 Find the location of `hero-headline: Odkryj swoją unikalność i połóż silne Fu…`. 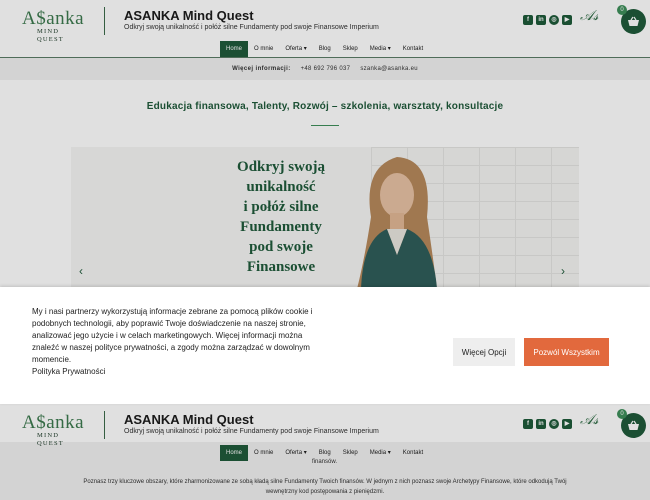

hero-headline: Odkryj swoją unikalność i połóż silne Fu… is located at coordinates (281, 217).